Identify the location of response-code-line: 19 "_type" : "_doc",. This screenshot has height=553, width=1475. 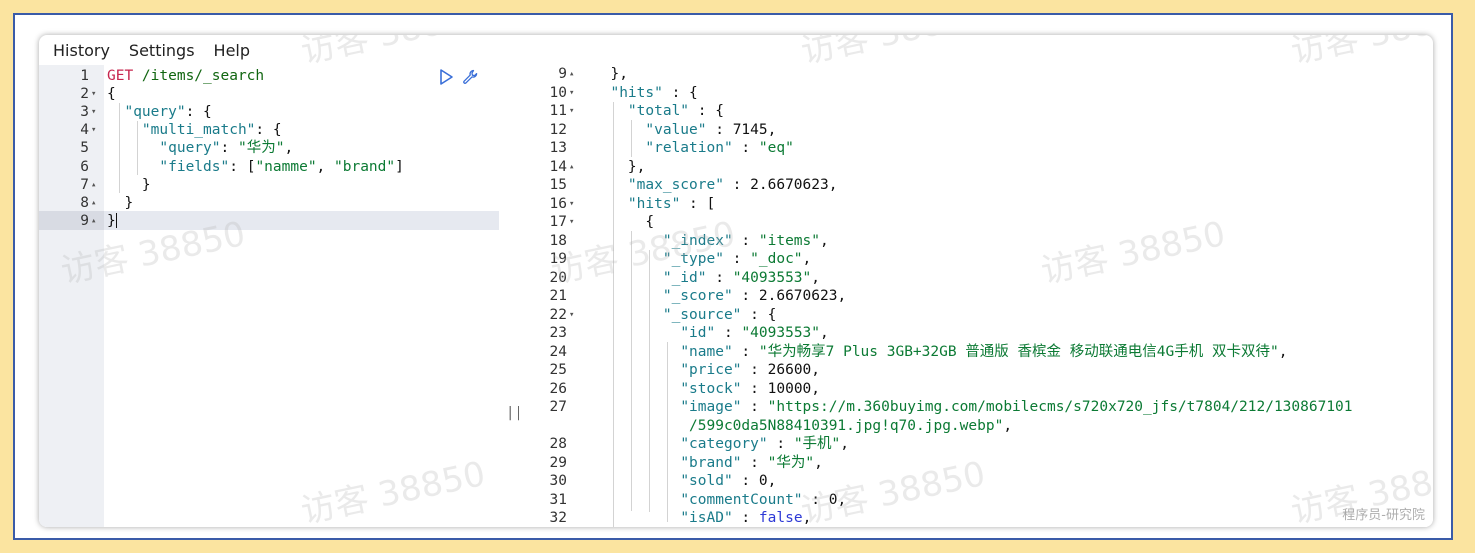
(976, 259).